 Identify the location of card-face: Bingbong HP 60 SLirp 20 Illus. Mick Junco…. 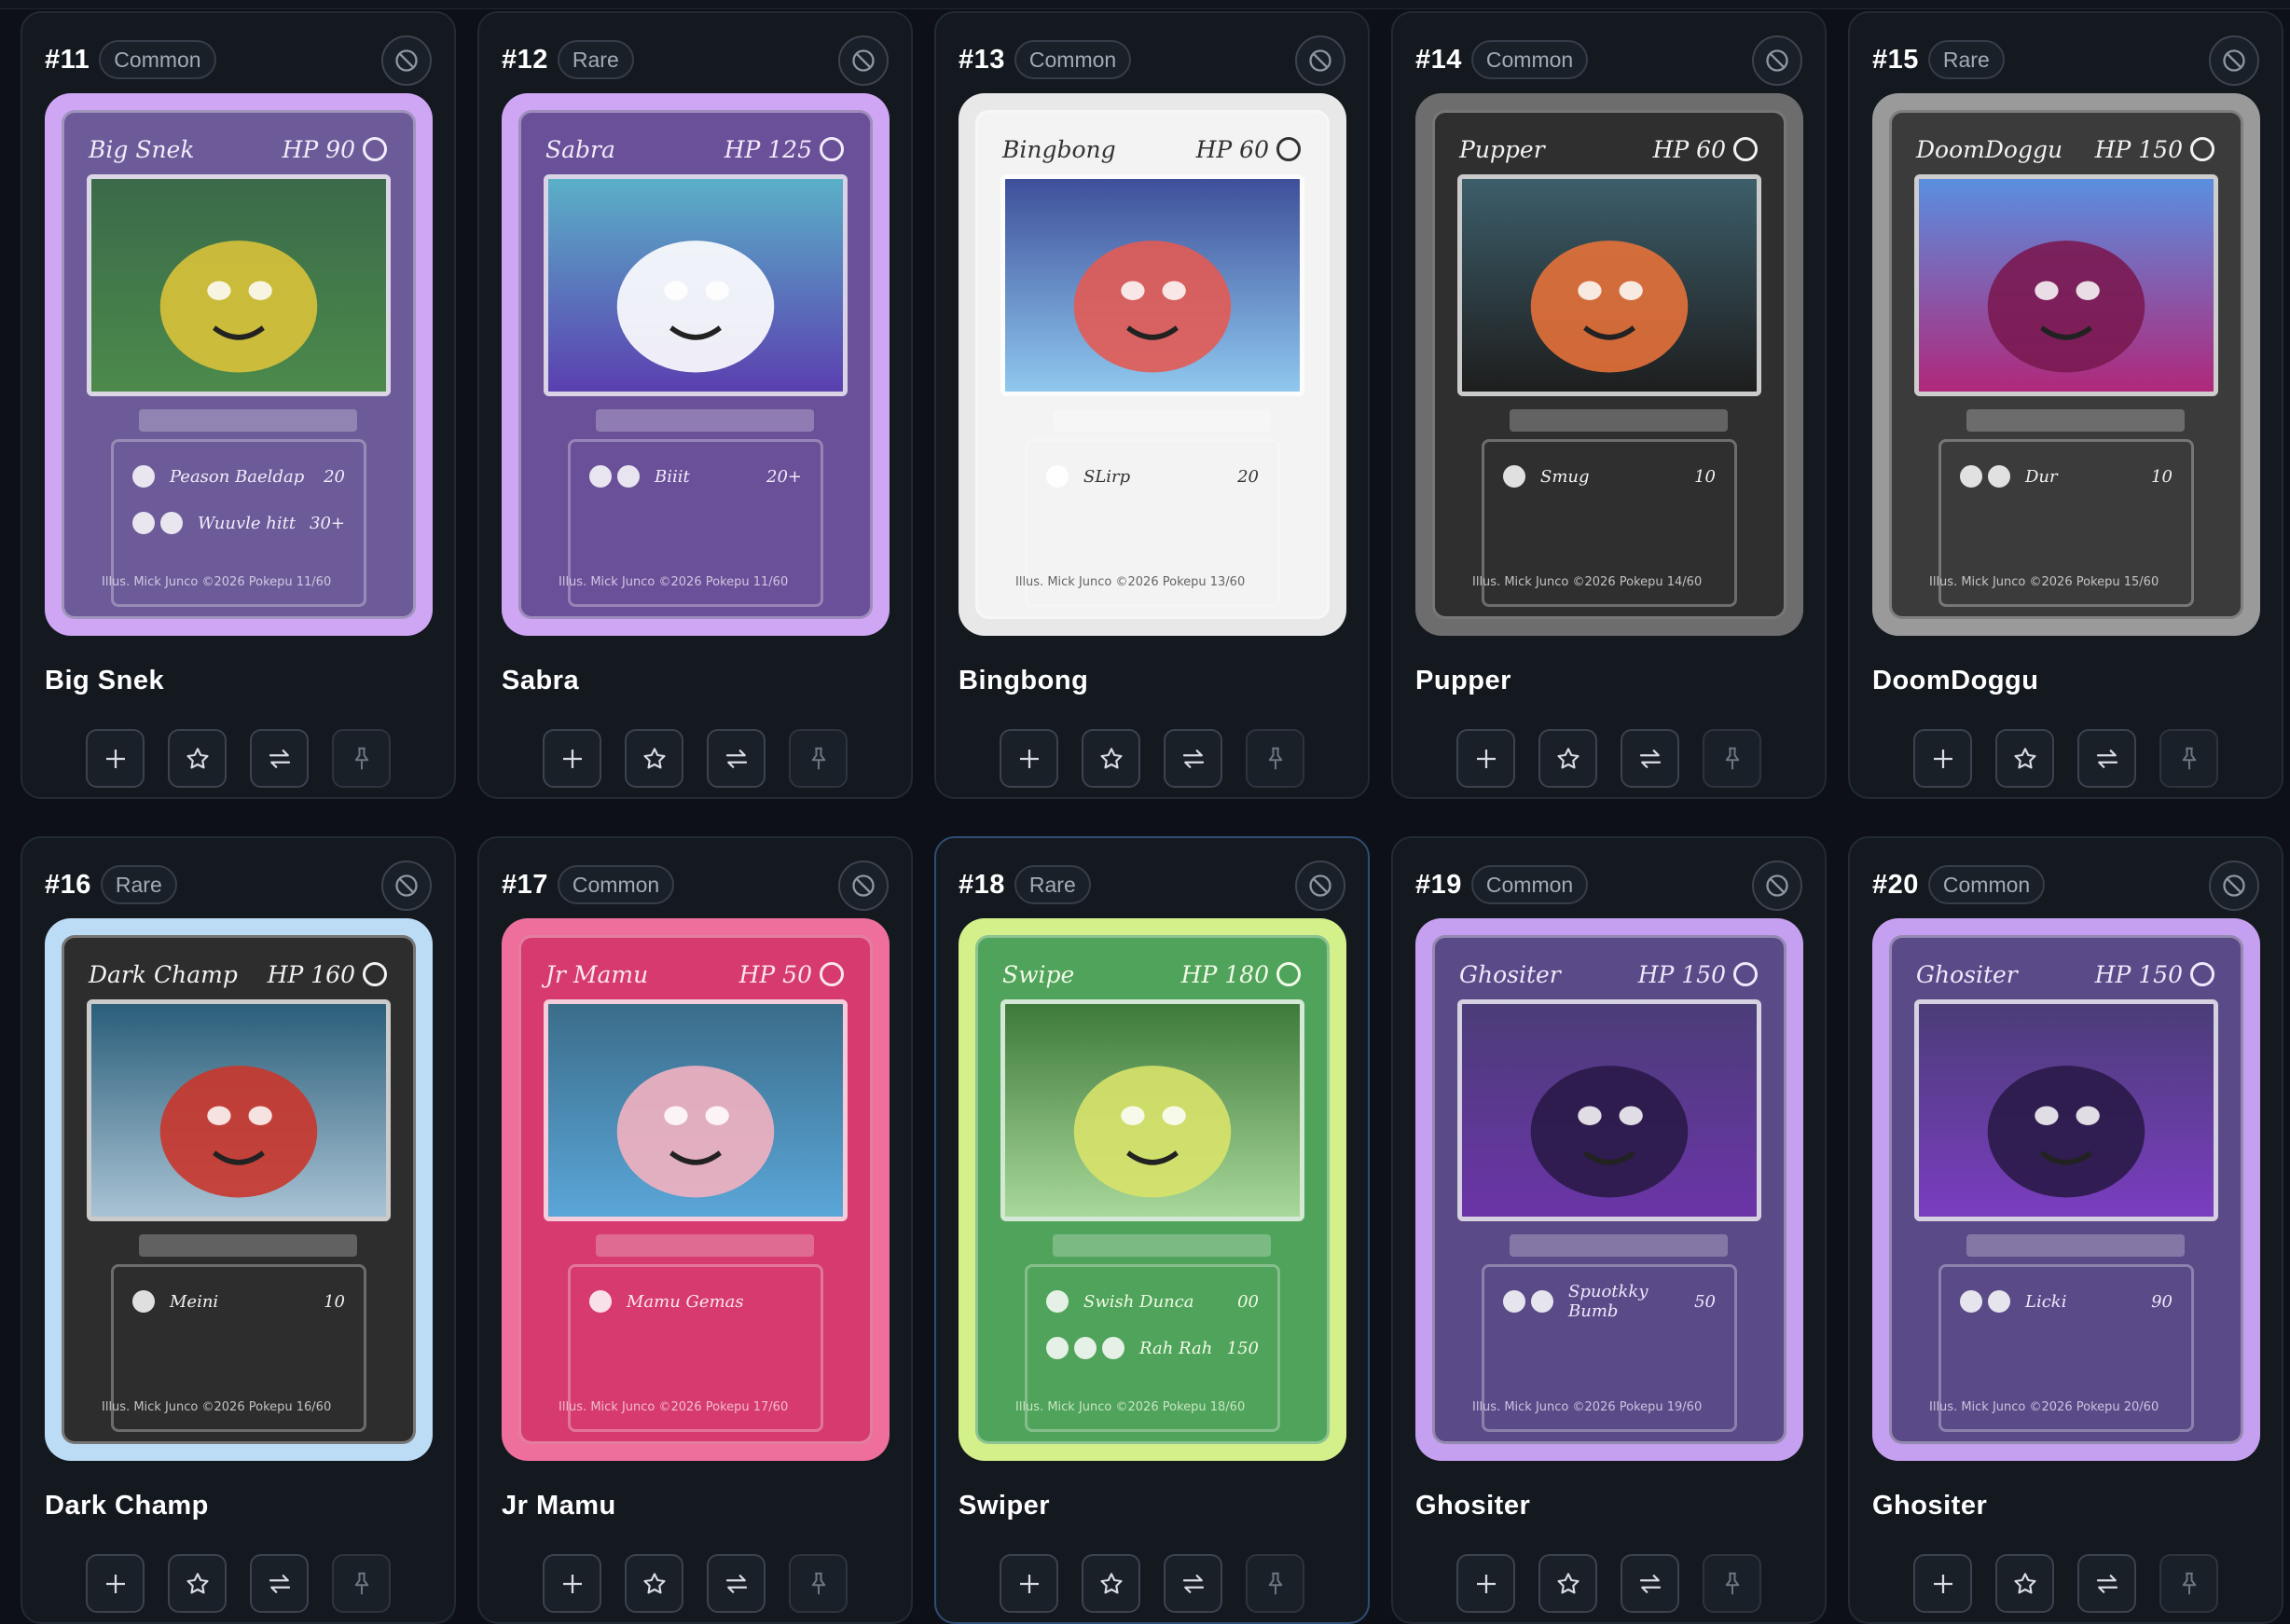
(1152, 364).